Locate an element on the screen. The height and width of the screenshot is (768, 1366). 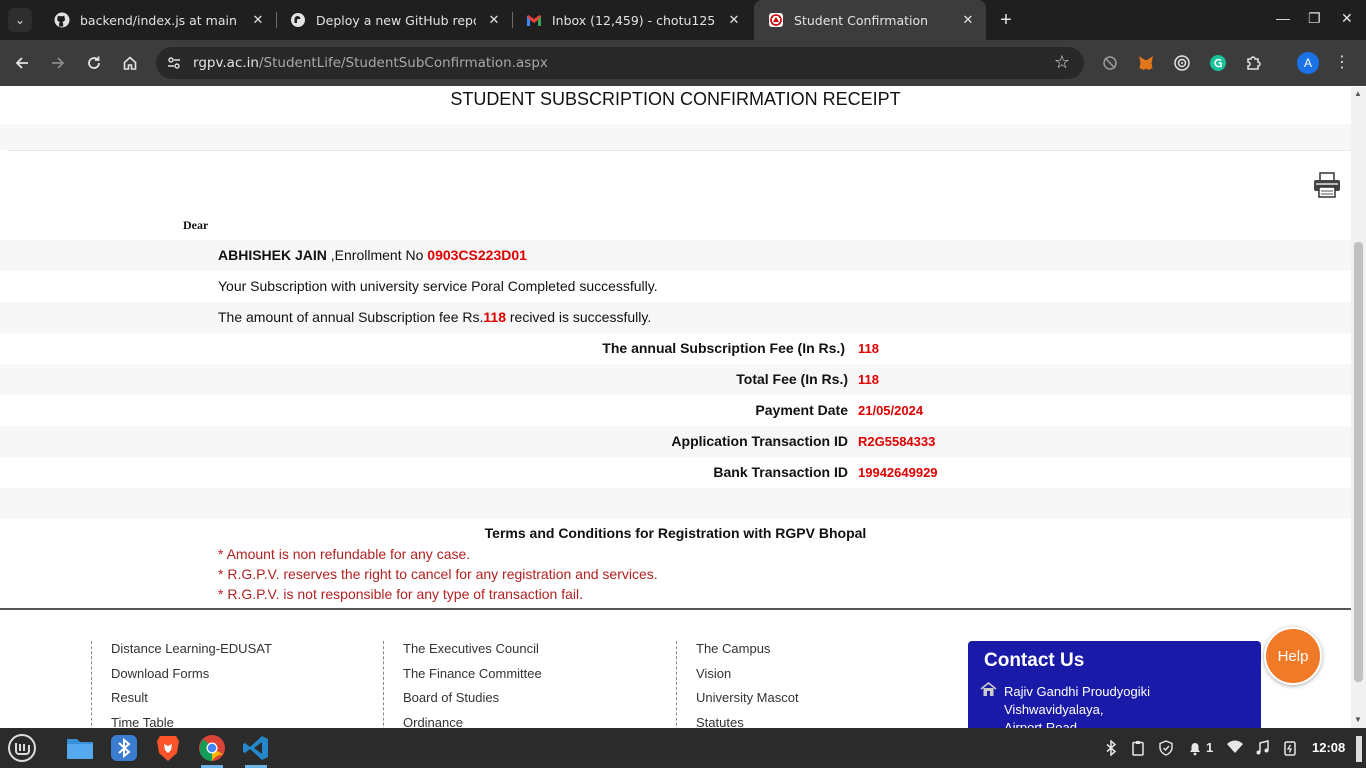
bookmark-star-icon: ☆ is located at coordinates (1062, 62).